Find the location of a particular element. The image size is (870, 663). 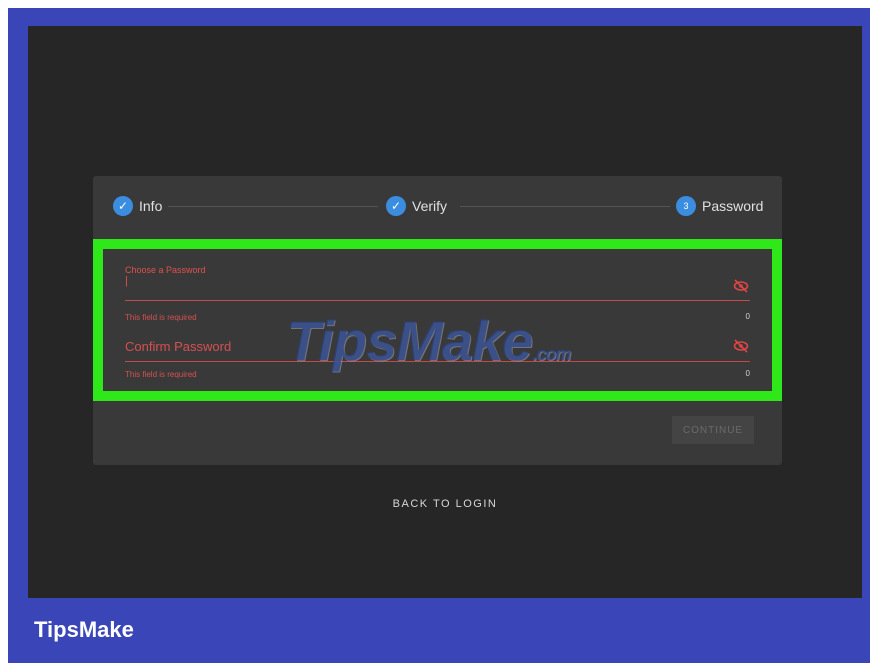

brand-label: TipsMake is located at coordinates (84, 629).